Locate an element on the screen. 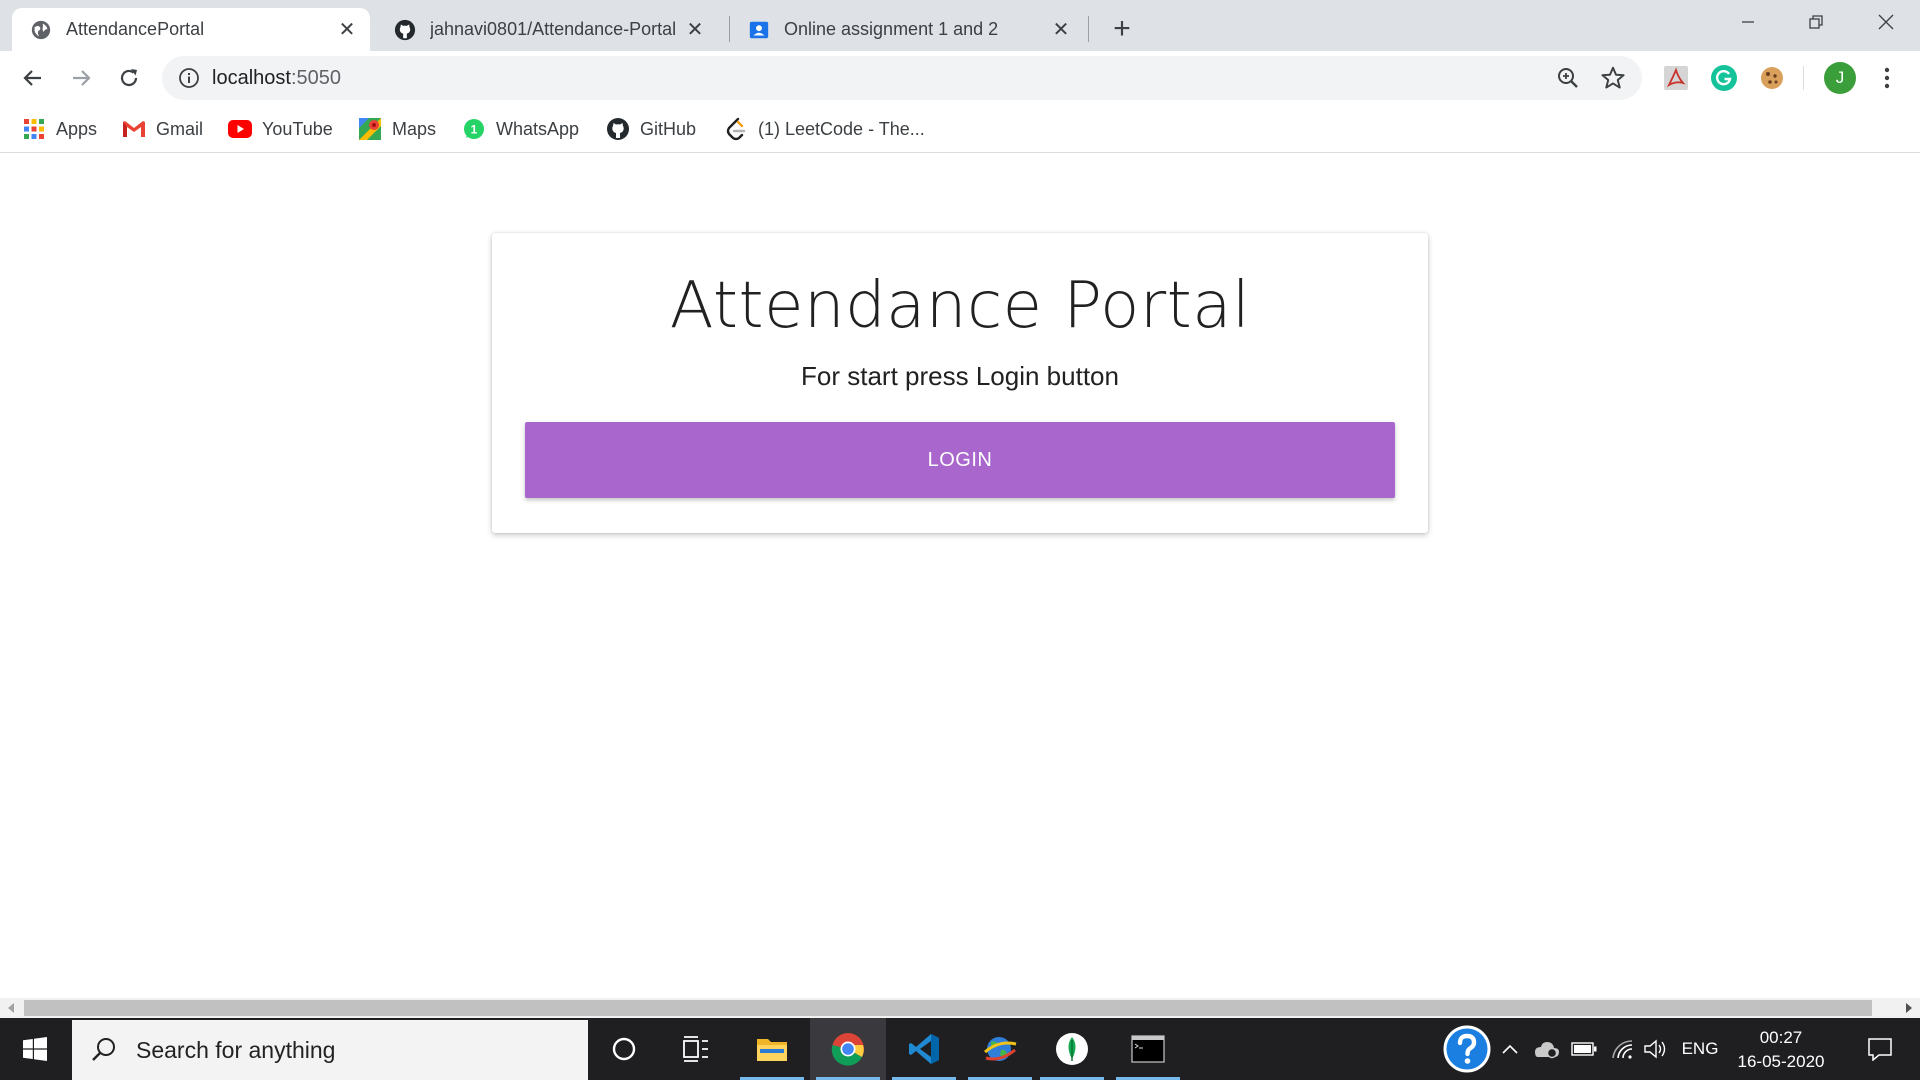  speaker-icon is located at coordinates (1655, 1049).